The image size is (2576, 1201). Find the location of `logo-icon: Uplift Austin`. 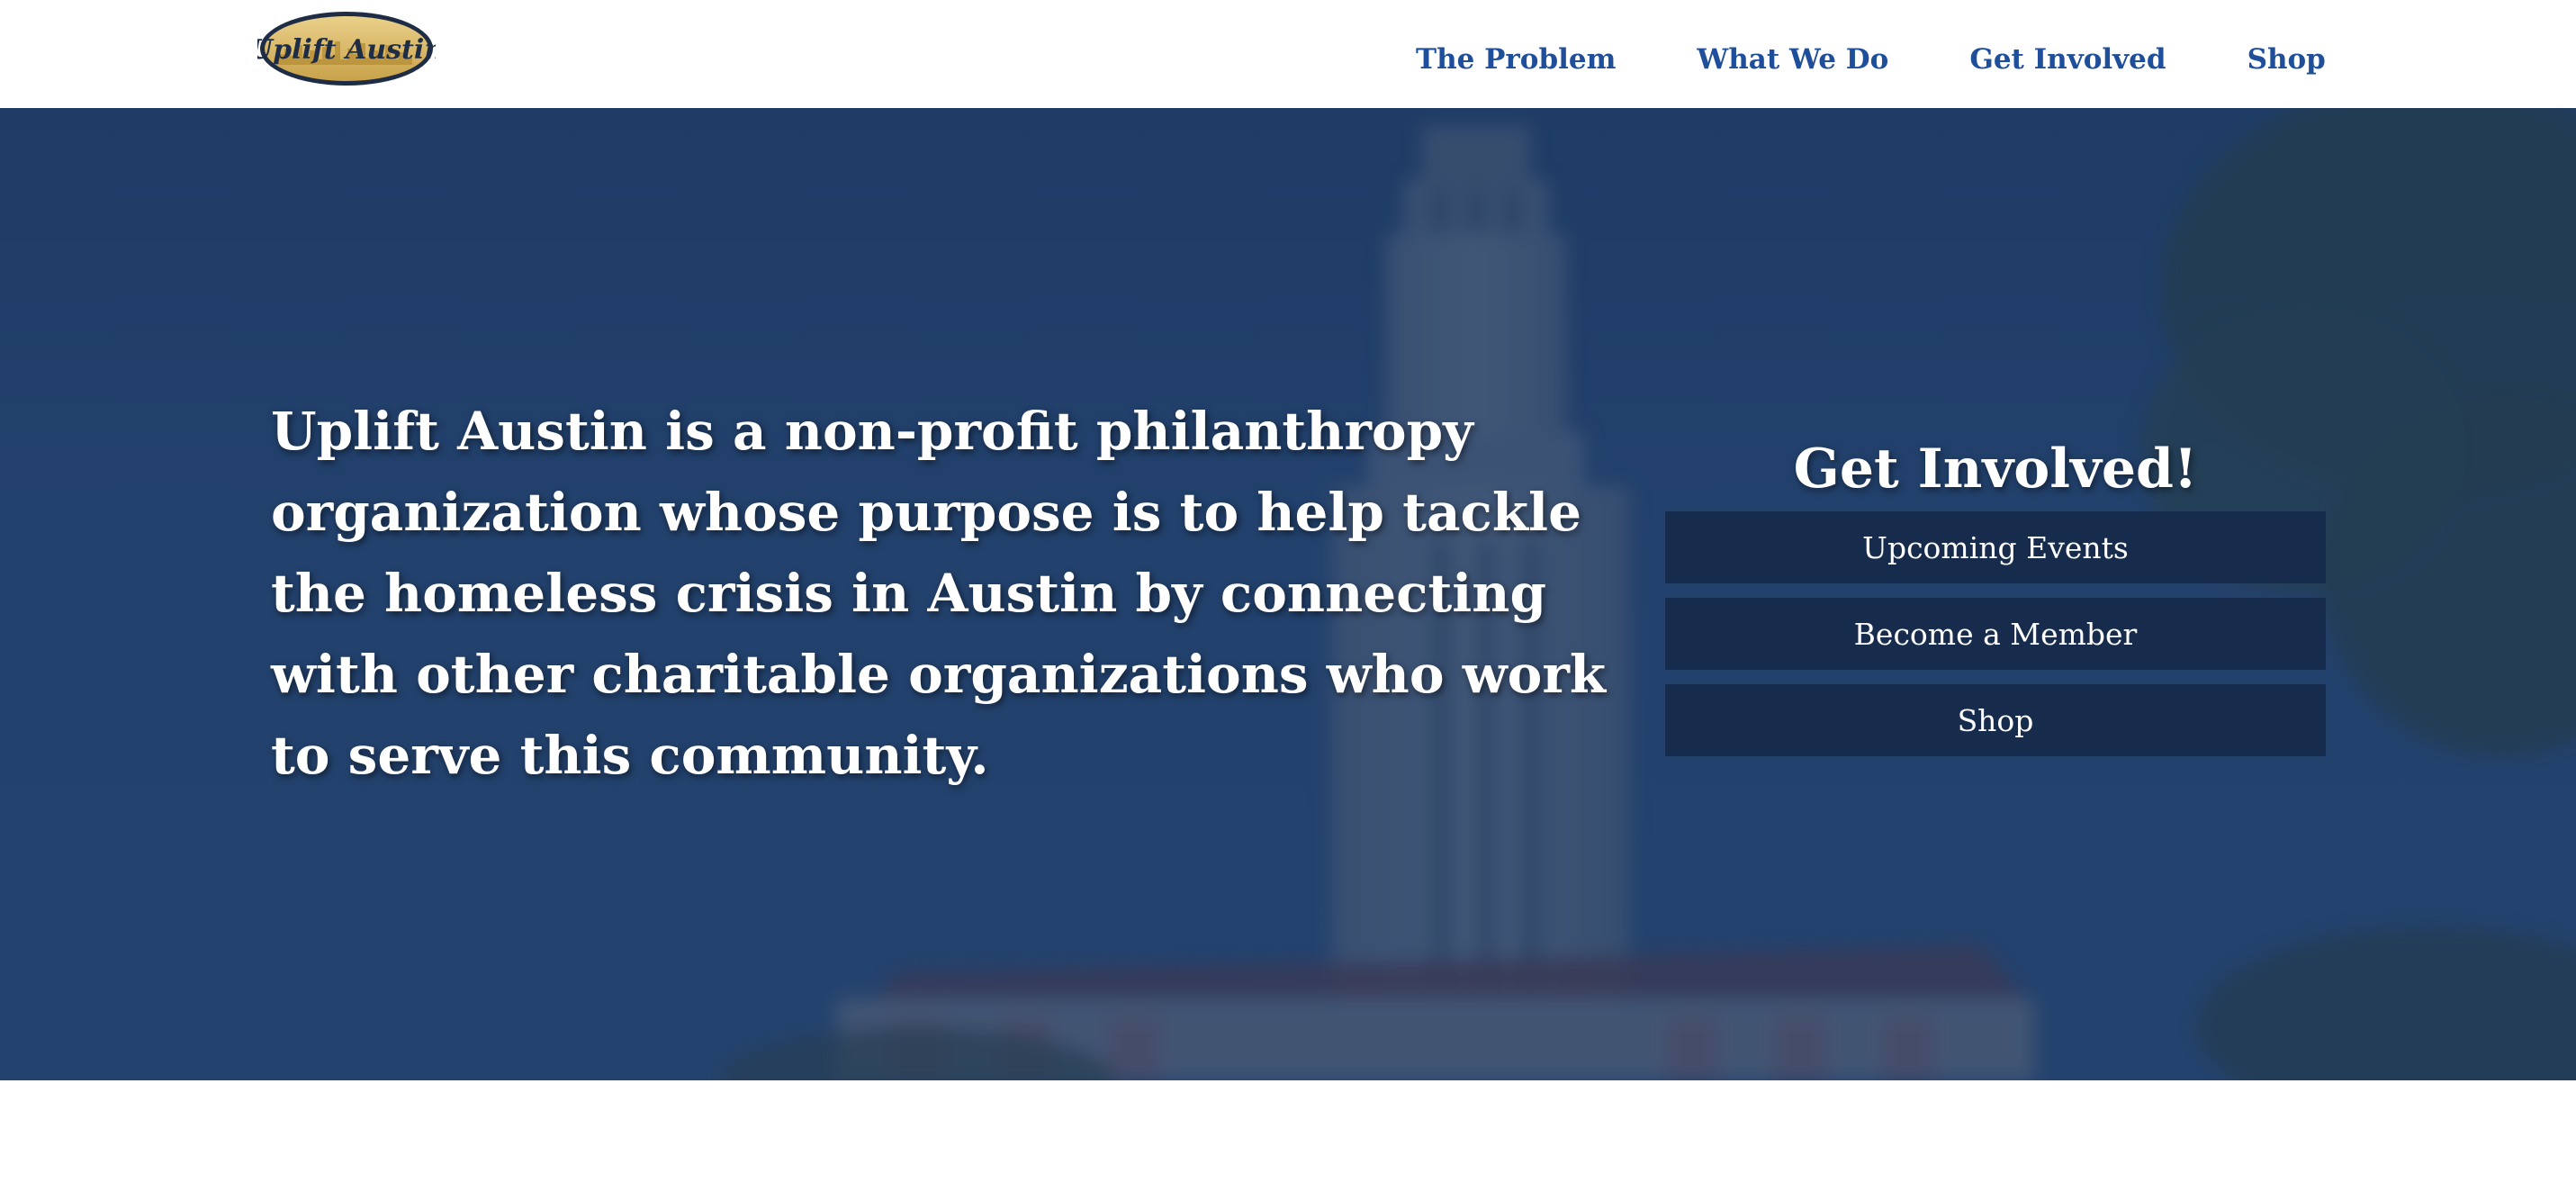

logo-icon: Uplift Austin is located at coordinates (346, 49).